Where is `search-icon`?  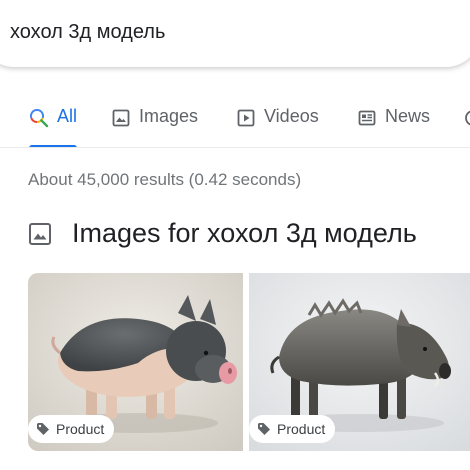
search-icon is located at coordinates (39, 118).